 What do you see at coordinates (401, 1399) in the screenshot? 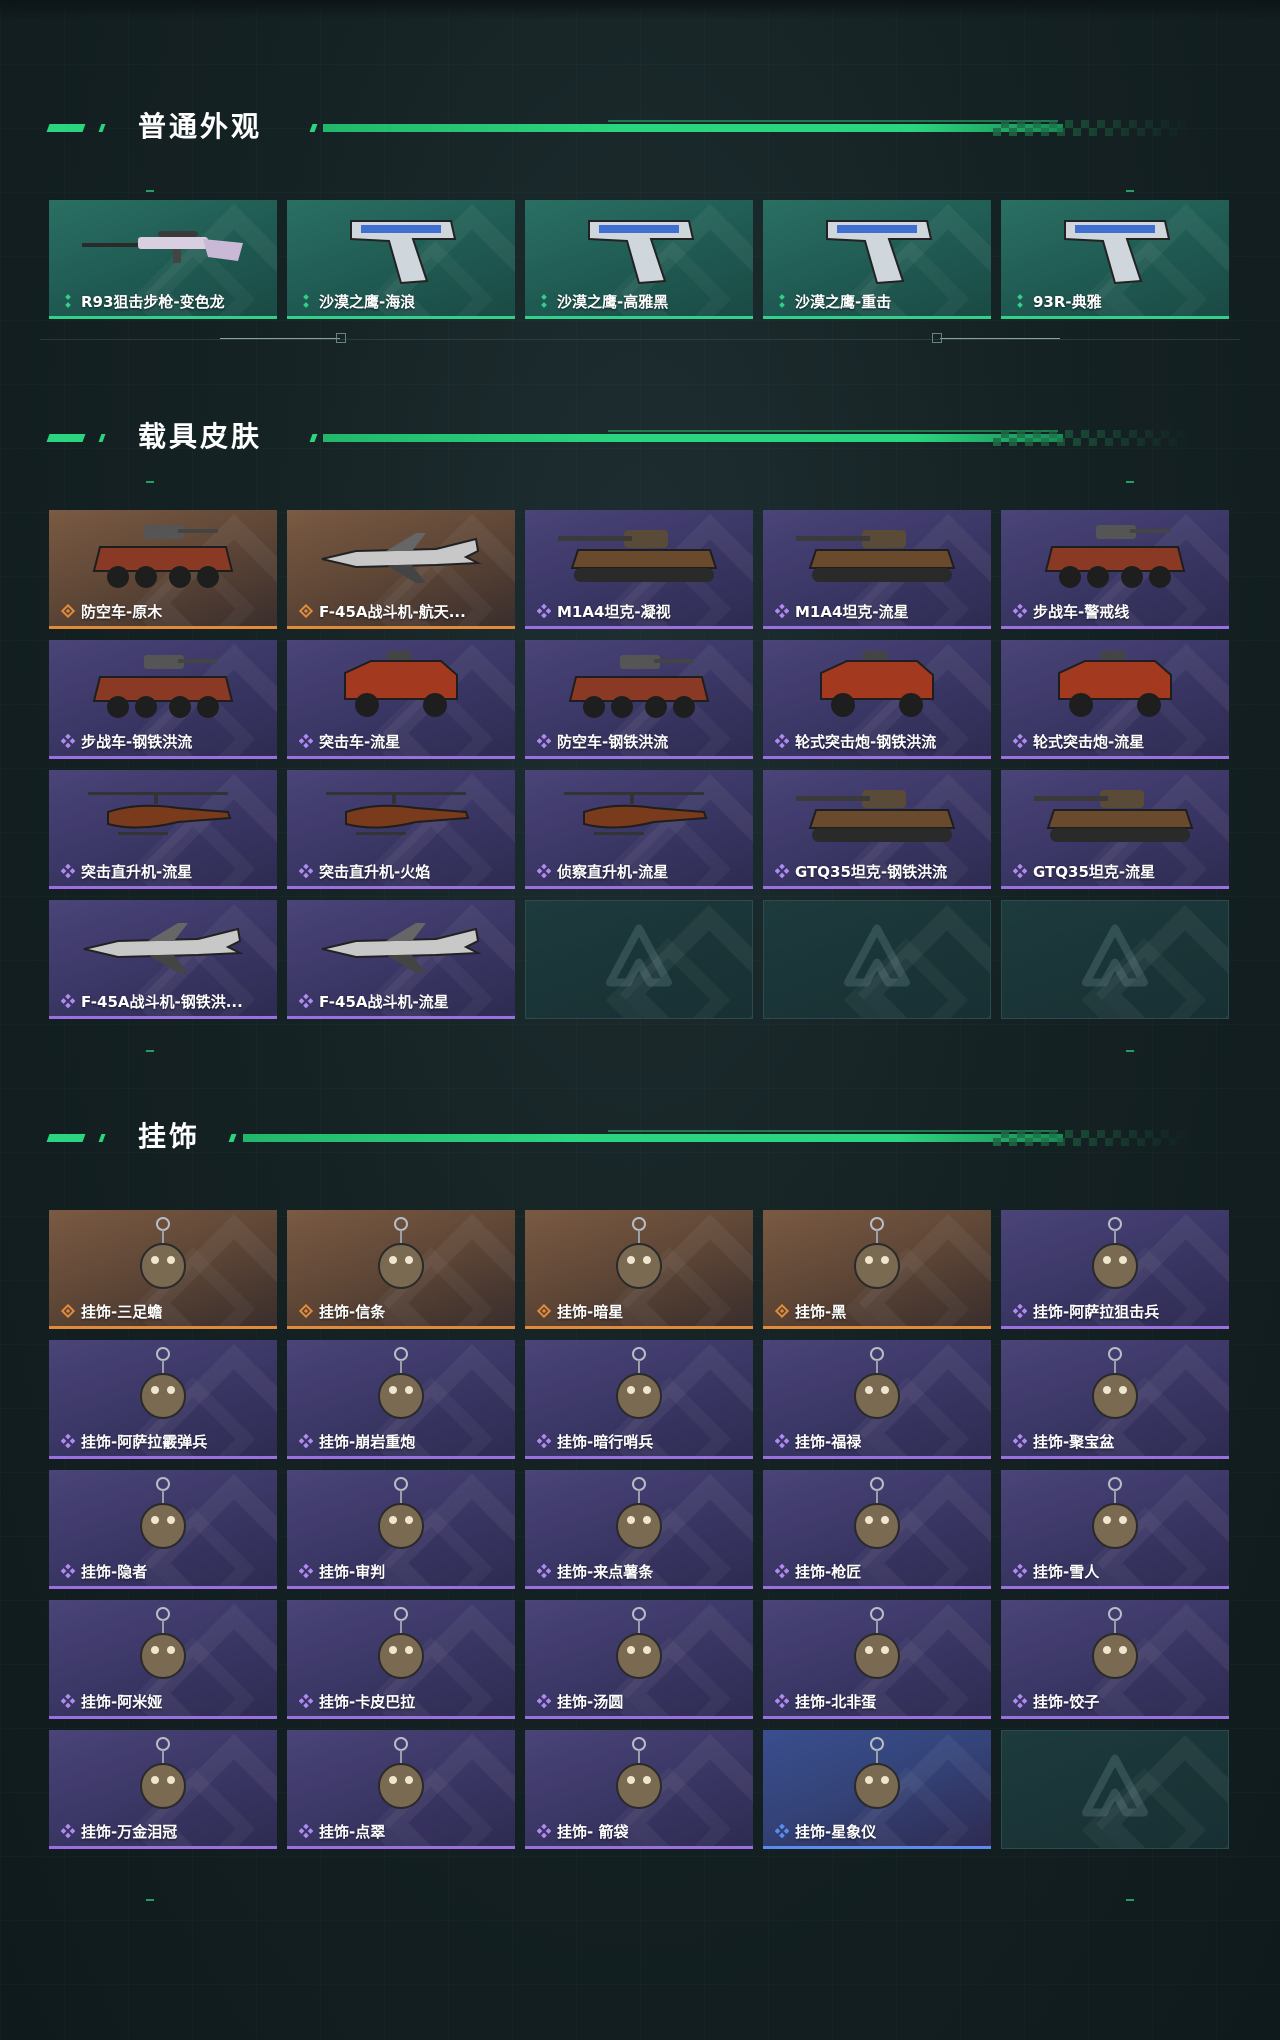
I see `item-card: 挂饰-崩岩重炮` at bounding box center [401, 1399].